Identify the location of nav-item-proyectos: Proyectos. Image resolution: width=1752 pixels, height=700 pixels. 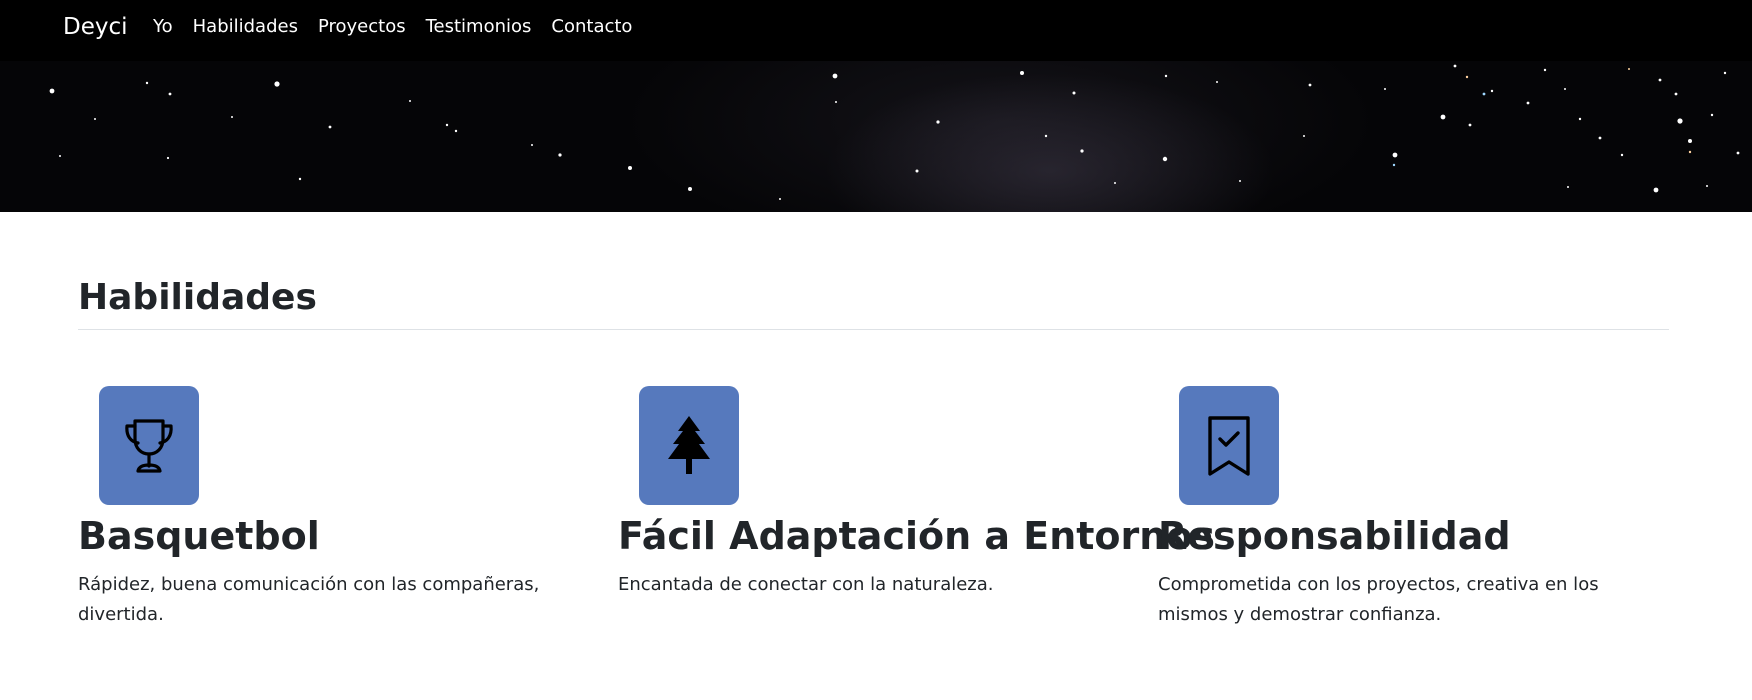
(362, 27).